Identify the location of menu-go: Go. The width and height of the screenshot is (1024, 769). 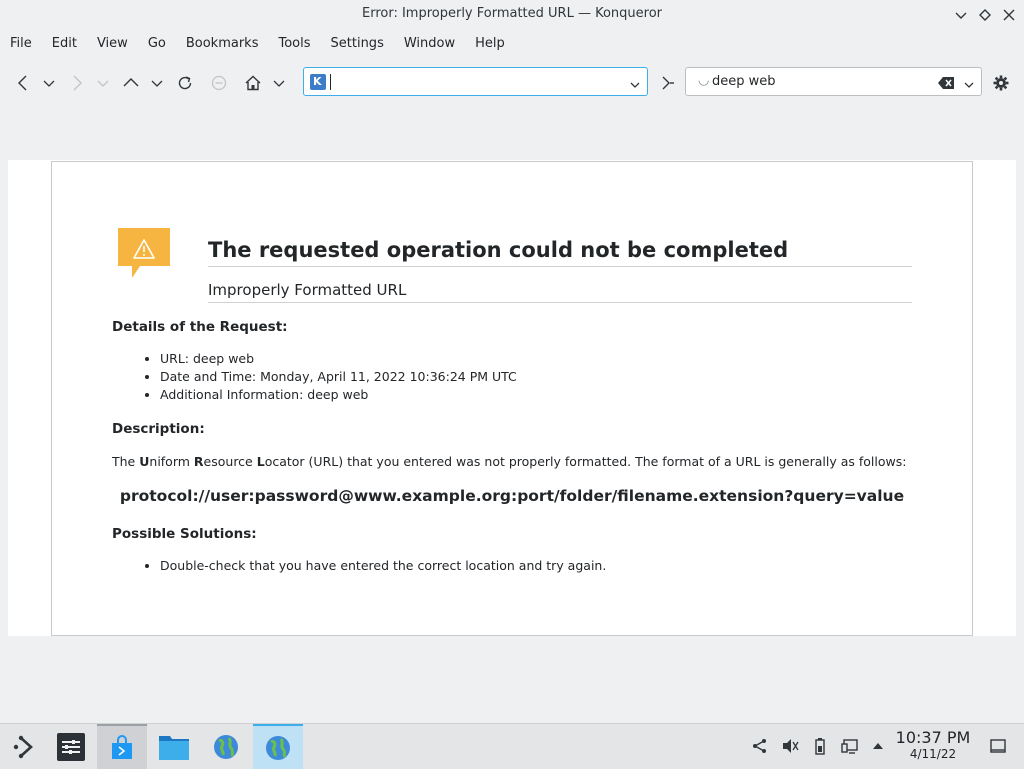
(157, 44).